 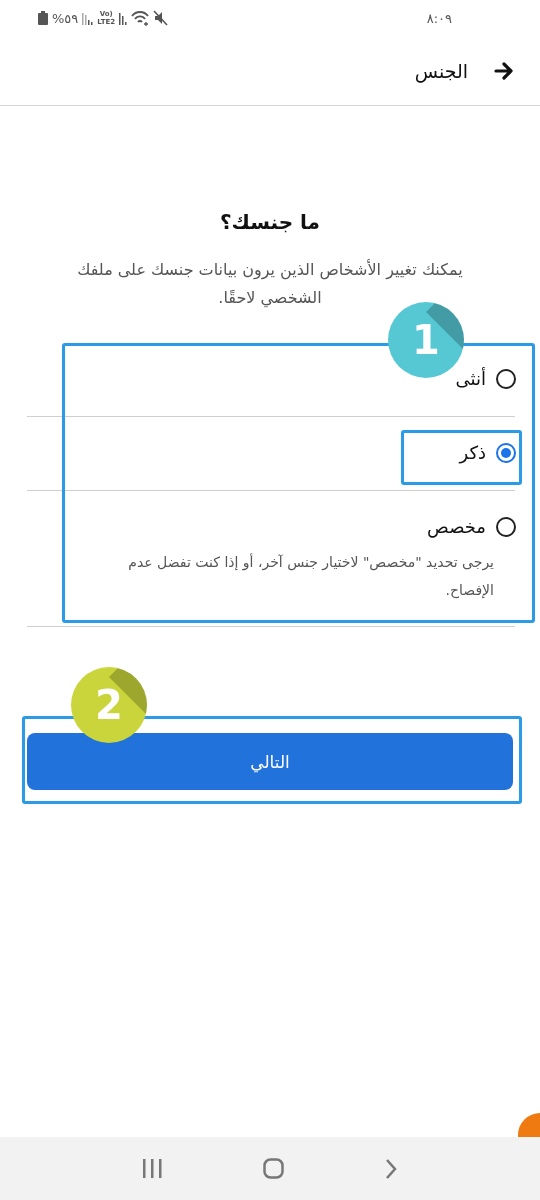 I want to click on question-title: ما جنسك؟, so click(x=270, y=222).